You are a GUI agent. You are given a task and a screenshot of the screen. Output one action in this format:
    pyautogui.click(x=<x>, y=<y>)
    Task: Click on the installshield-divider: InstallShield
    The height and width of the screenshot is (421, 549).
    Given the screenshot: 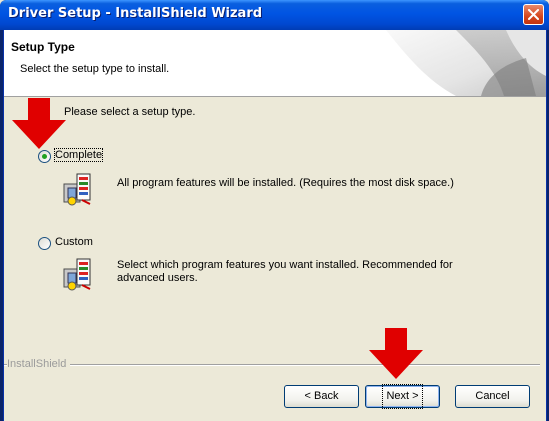 What is the action you would take?
    pyautogui.click(x=275, y=364)
    